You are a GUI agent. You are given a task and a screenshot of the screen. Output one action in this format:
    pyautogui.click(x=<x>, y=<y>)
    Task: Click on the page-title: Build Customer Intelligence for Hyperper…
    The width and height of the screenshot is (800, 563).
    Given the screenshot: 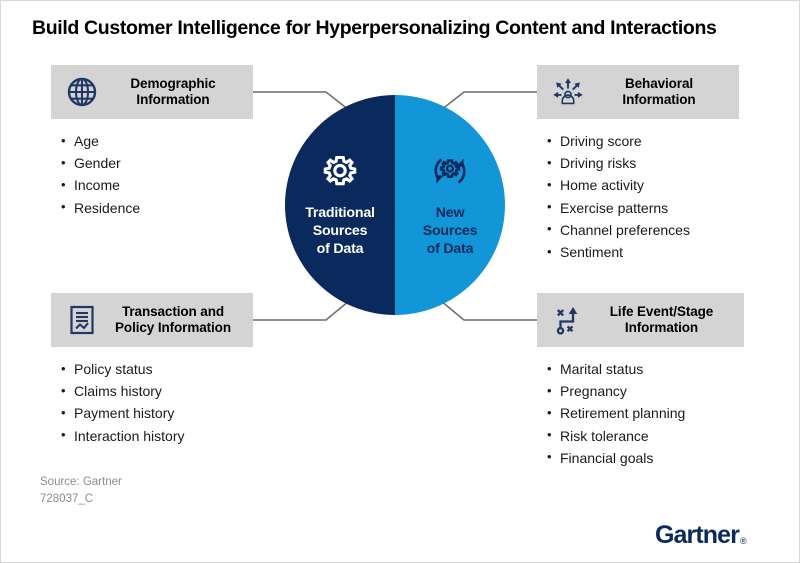 What is the action you would take?
    pyautogui.click(x=374, y=28)
    